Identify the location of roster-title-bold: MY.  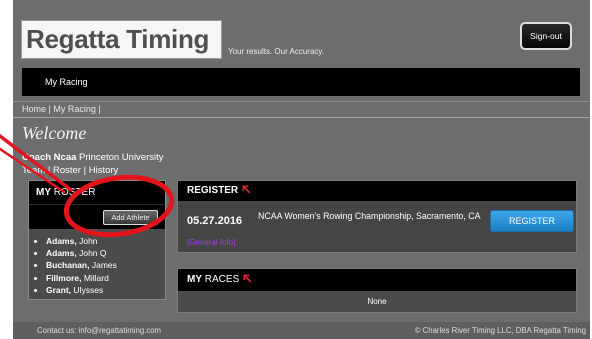
(43, 192).